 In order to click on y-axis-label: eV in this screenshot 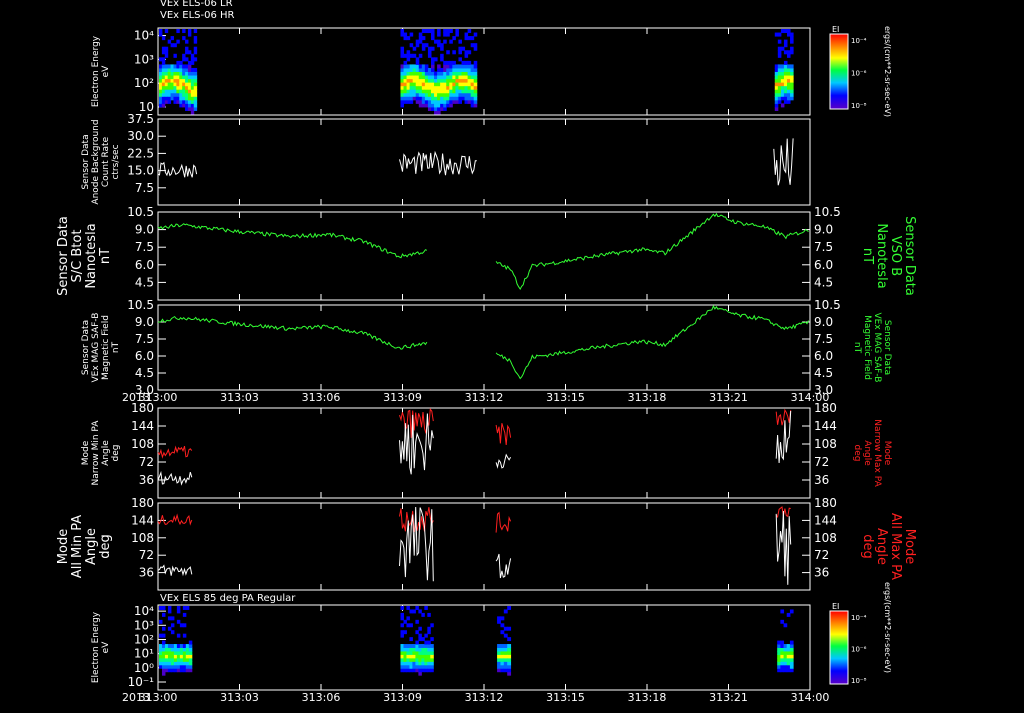, I will do `click(106, 647)`.